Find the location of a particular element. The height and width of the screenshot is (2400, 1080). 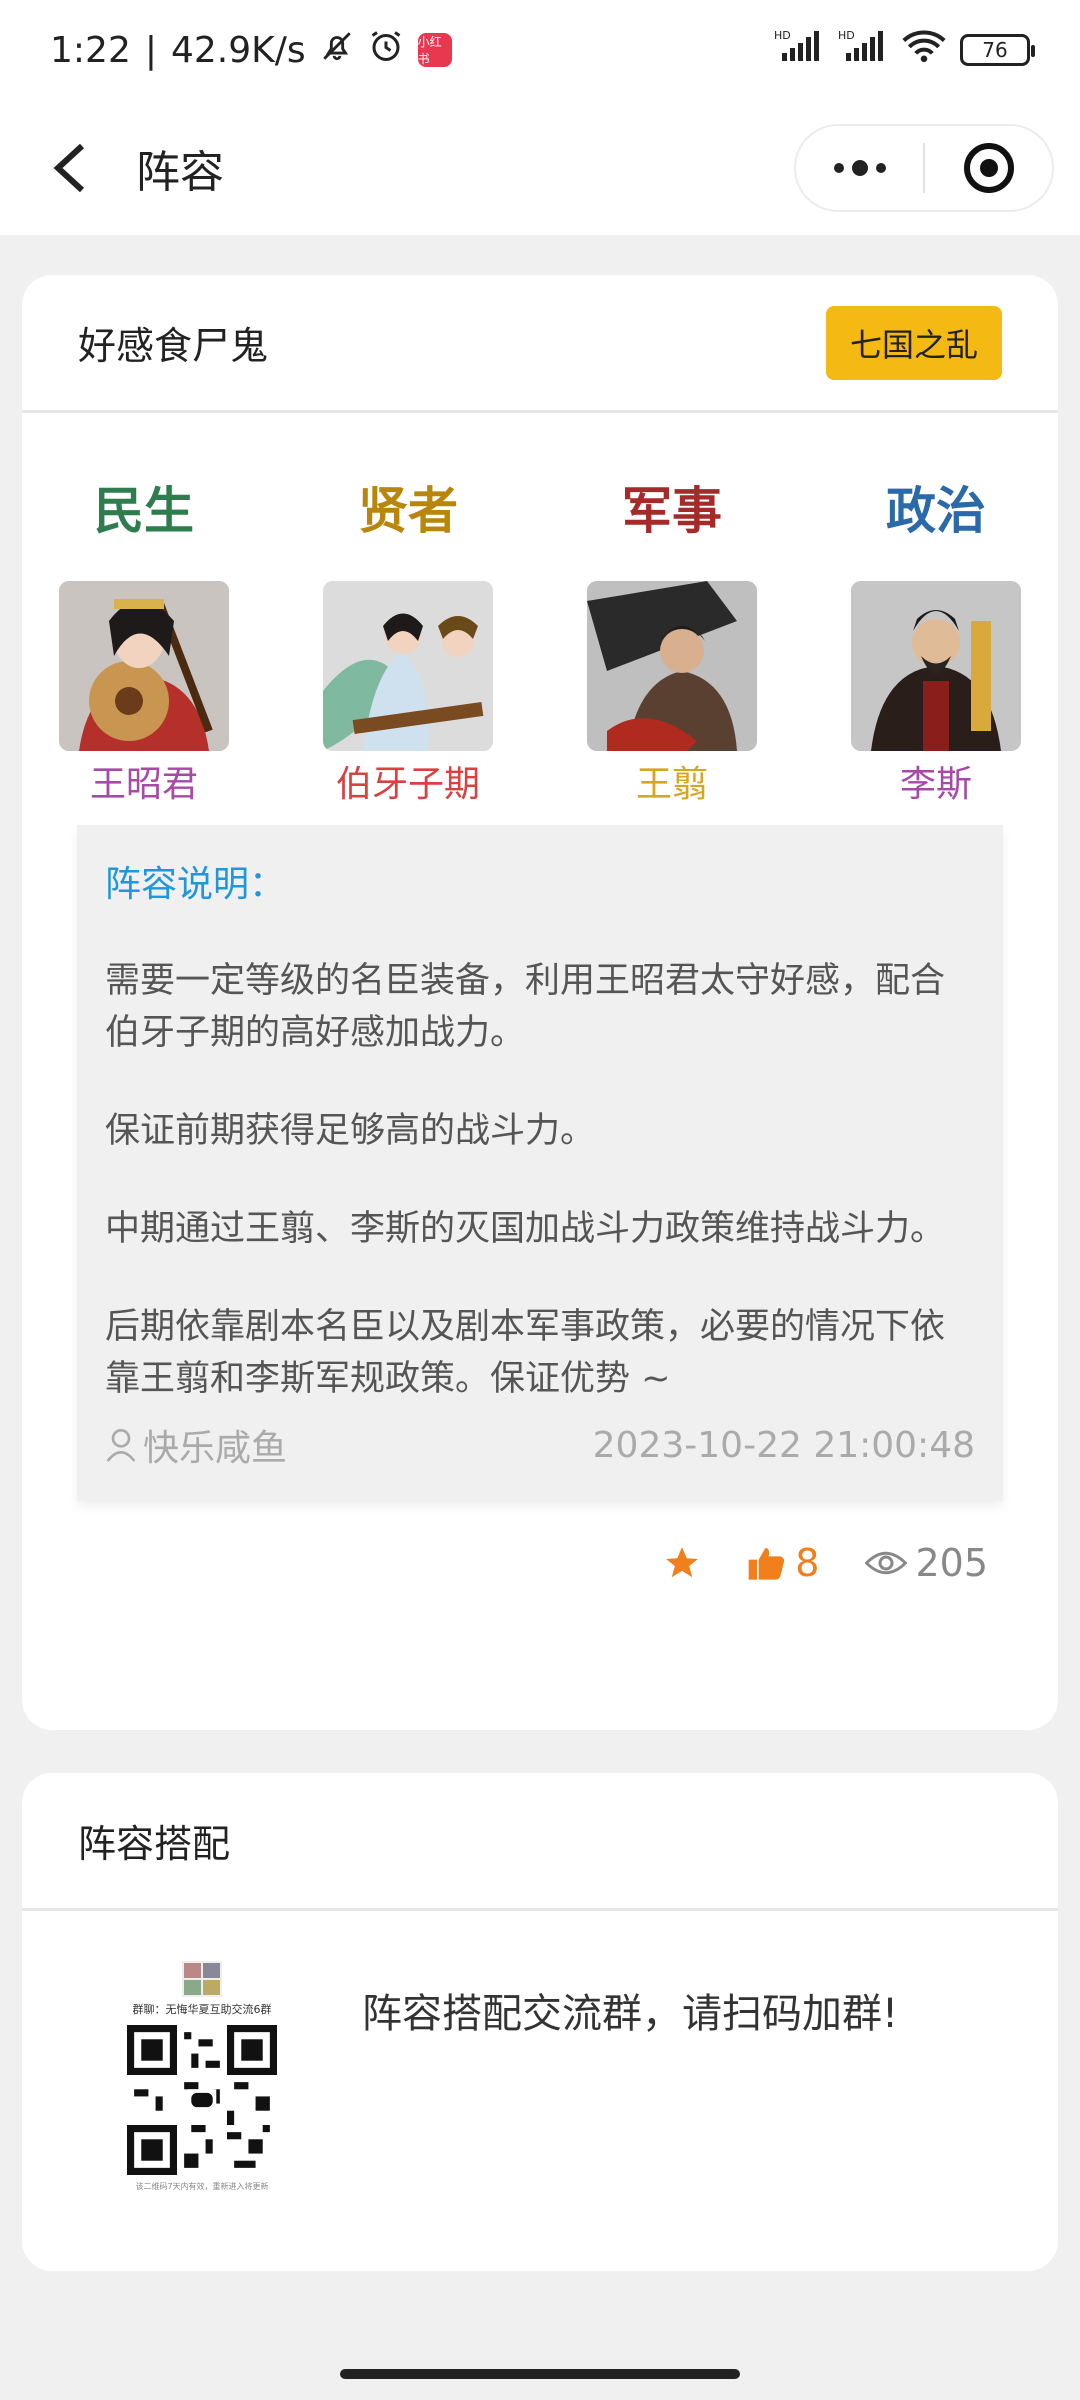

author-name: 快乐咸鱼 is located at coordinates (215, 1448).